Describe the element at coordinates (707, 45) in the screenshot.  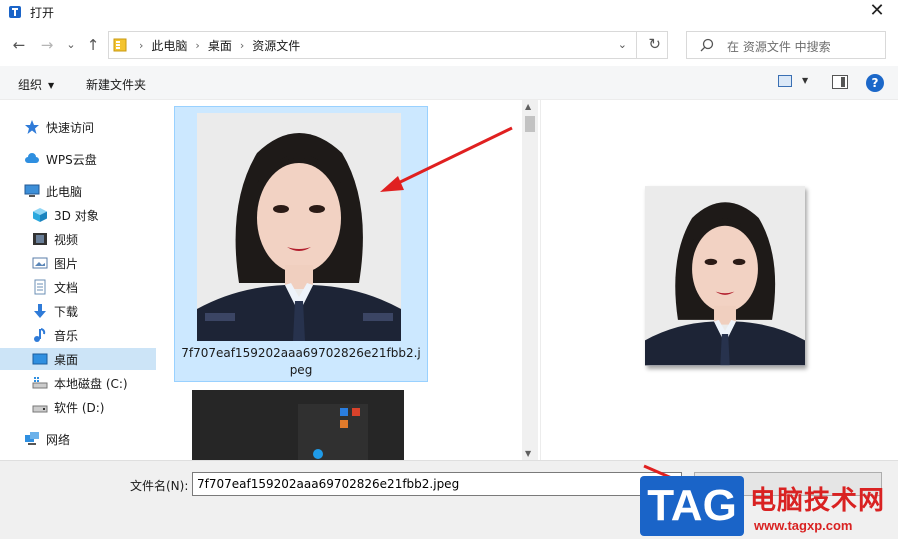
I see `search-icon` at that location.